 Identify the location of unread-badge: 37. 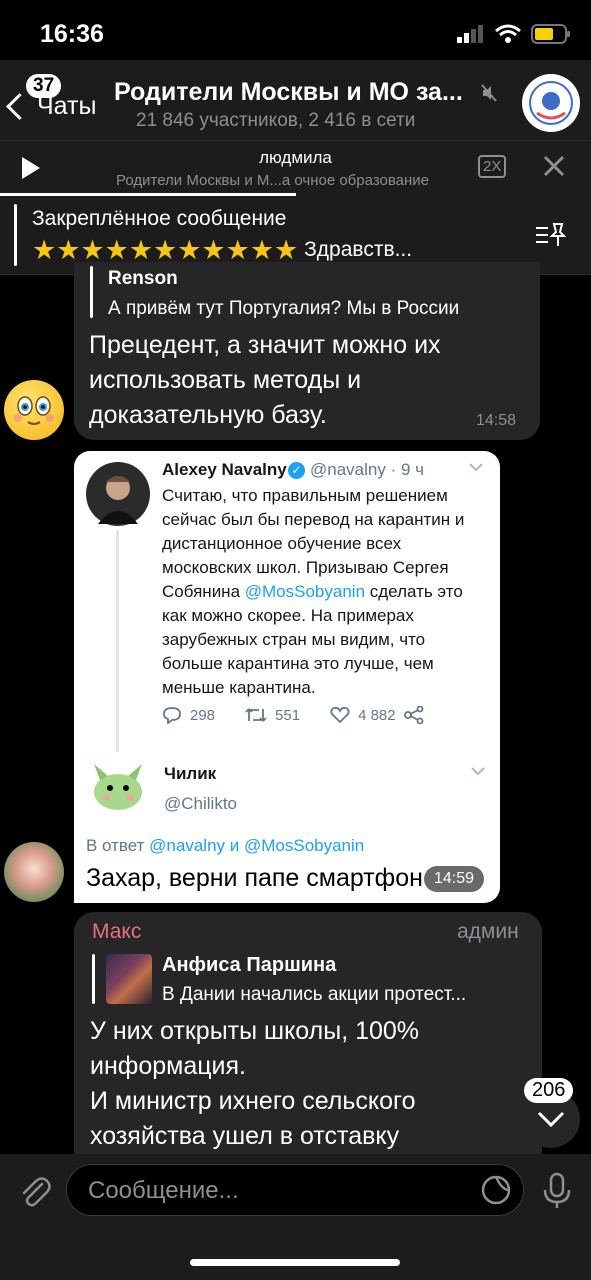
(44, 86).